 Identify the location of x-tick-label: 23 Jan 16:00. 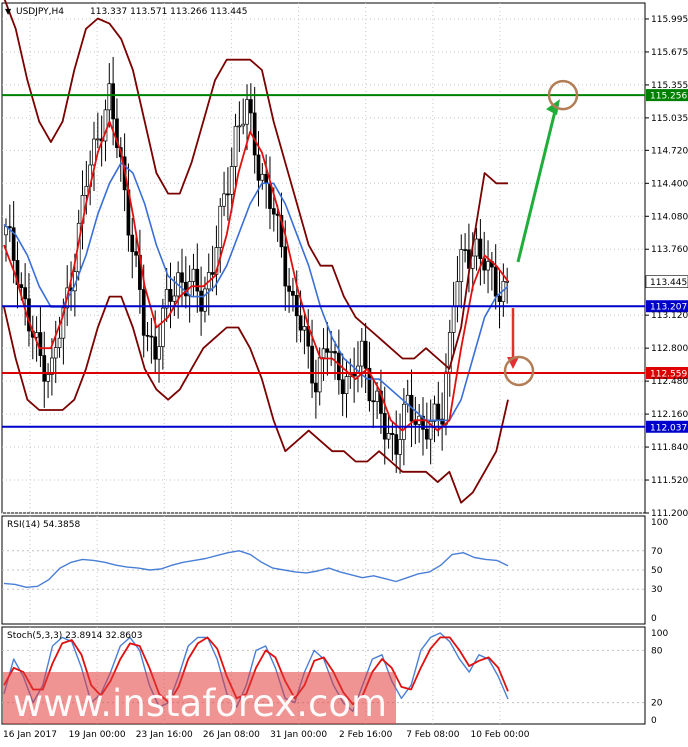
(164, 735).